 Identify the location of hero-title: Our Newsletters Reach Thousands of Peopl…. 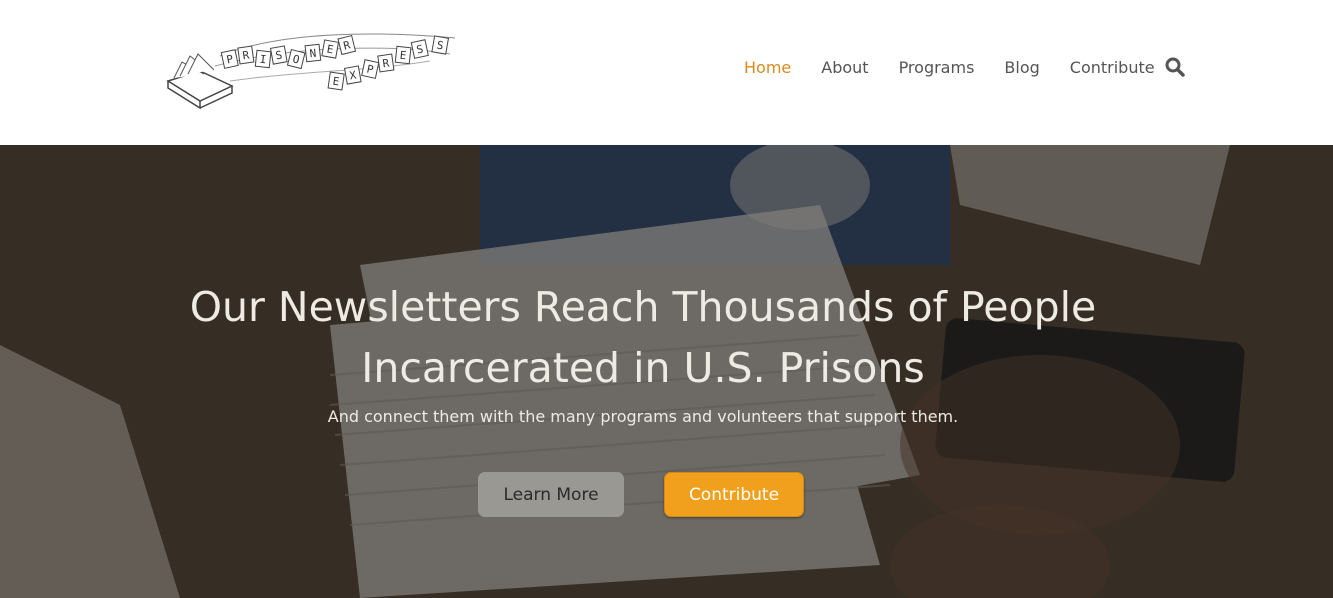
(643, 338).